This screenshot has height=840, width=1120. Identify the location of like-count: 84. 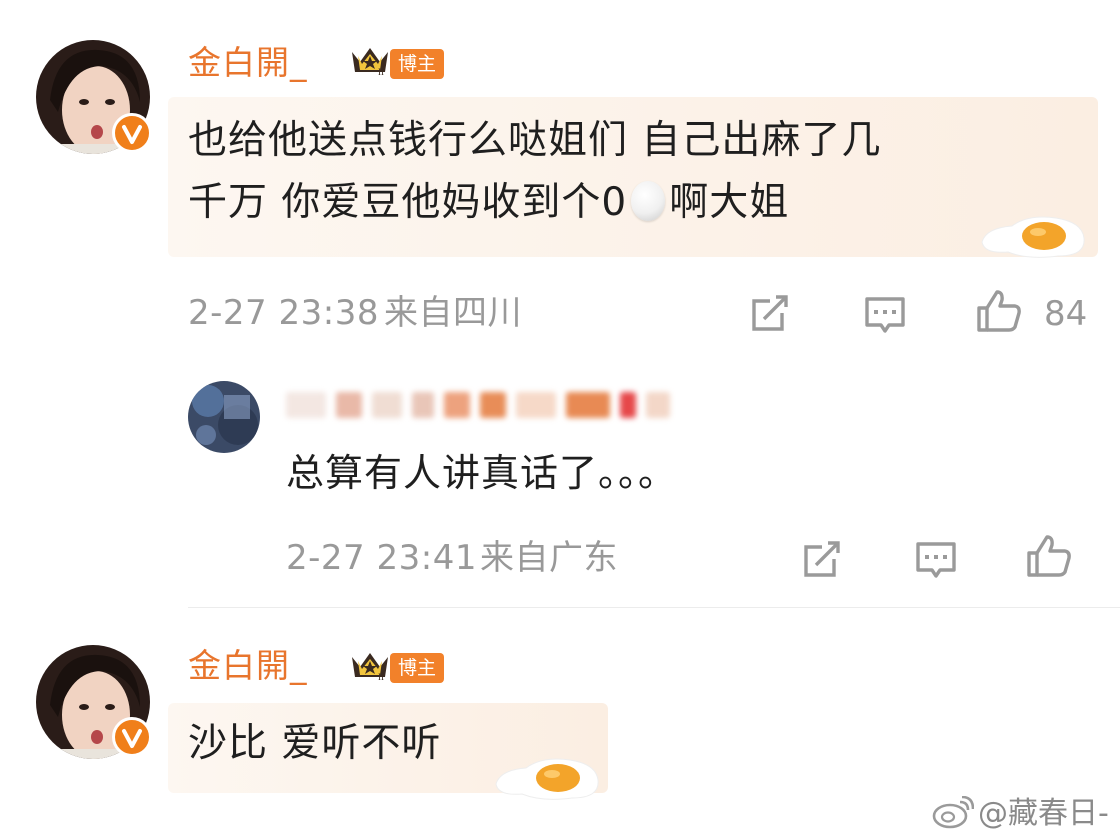
(1066, 314).